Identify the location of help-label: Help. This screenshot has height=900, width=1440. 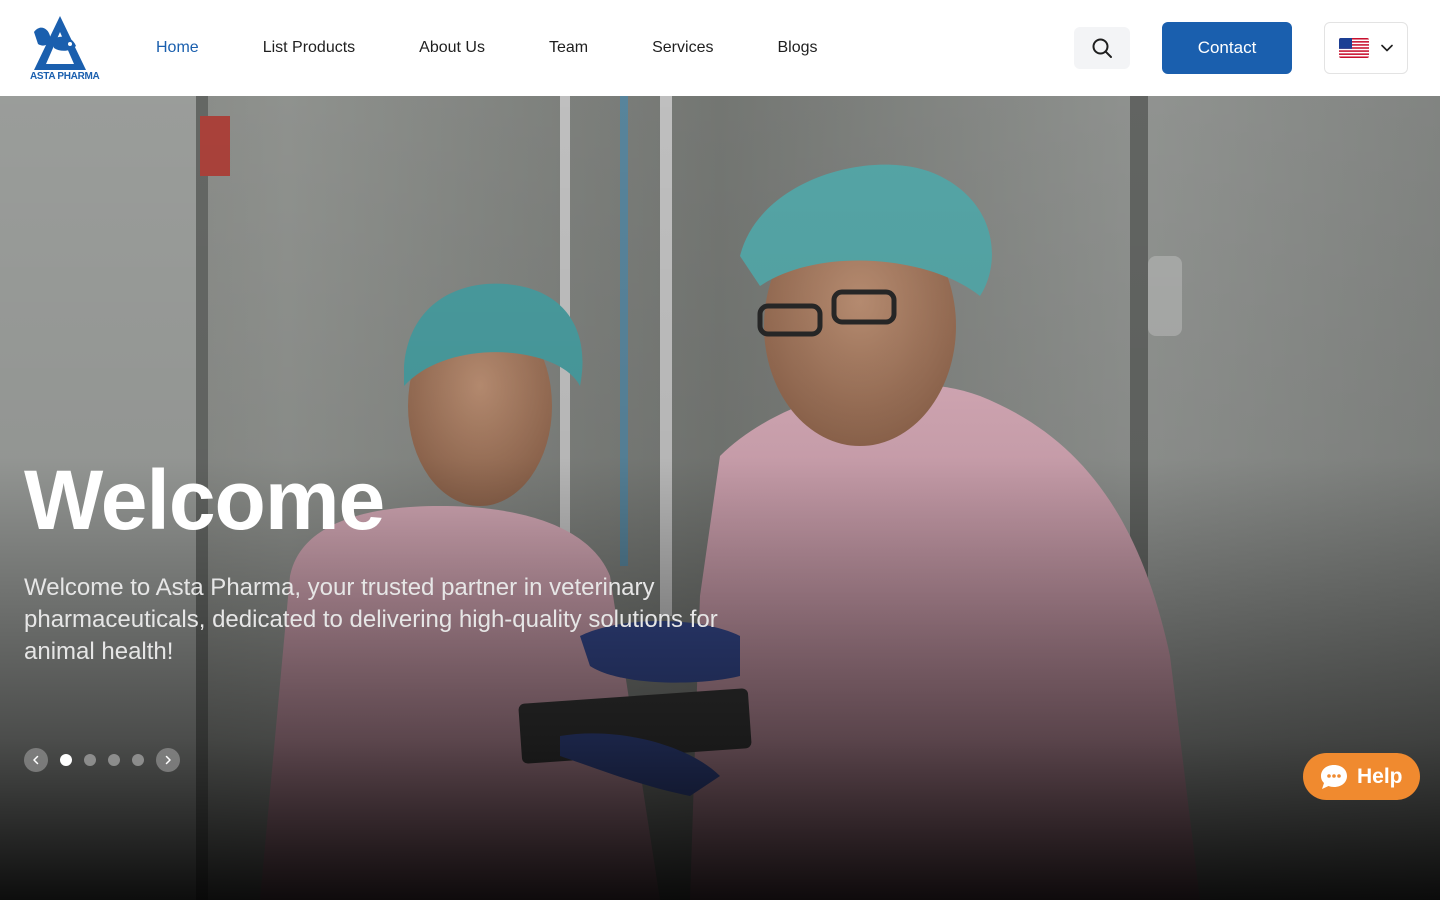
(1380, 776).